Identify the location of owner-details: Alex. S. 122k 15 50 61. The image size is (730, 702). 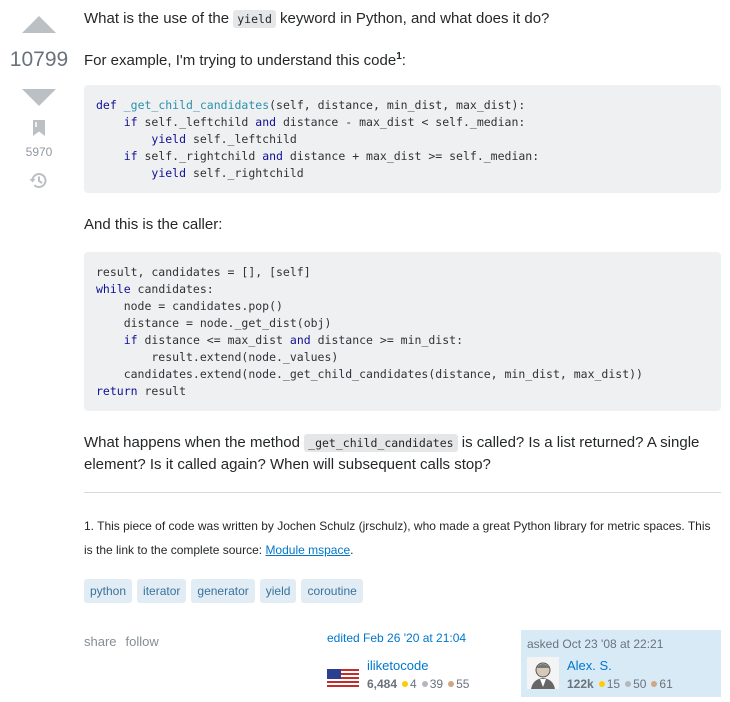
(620, 675).